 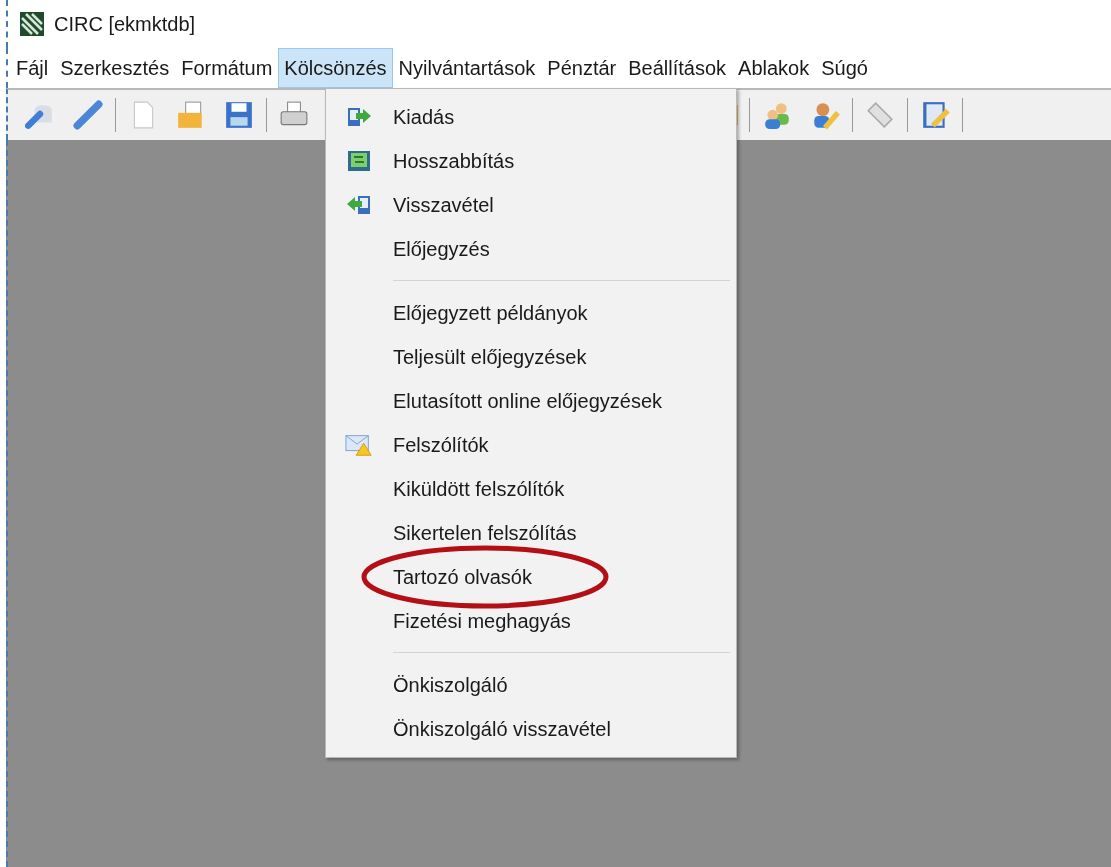 What do you see at coordinates (115, 68) in the screenshot?
I see `menu-bar-item: Szerkesztés` at bounding box center [115, 68].